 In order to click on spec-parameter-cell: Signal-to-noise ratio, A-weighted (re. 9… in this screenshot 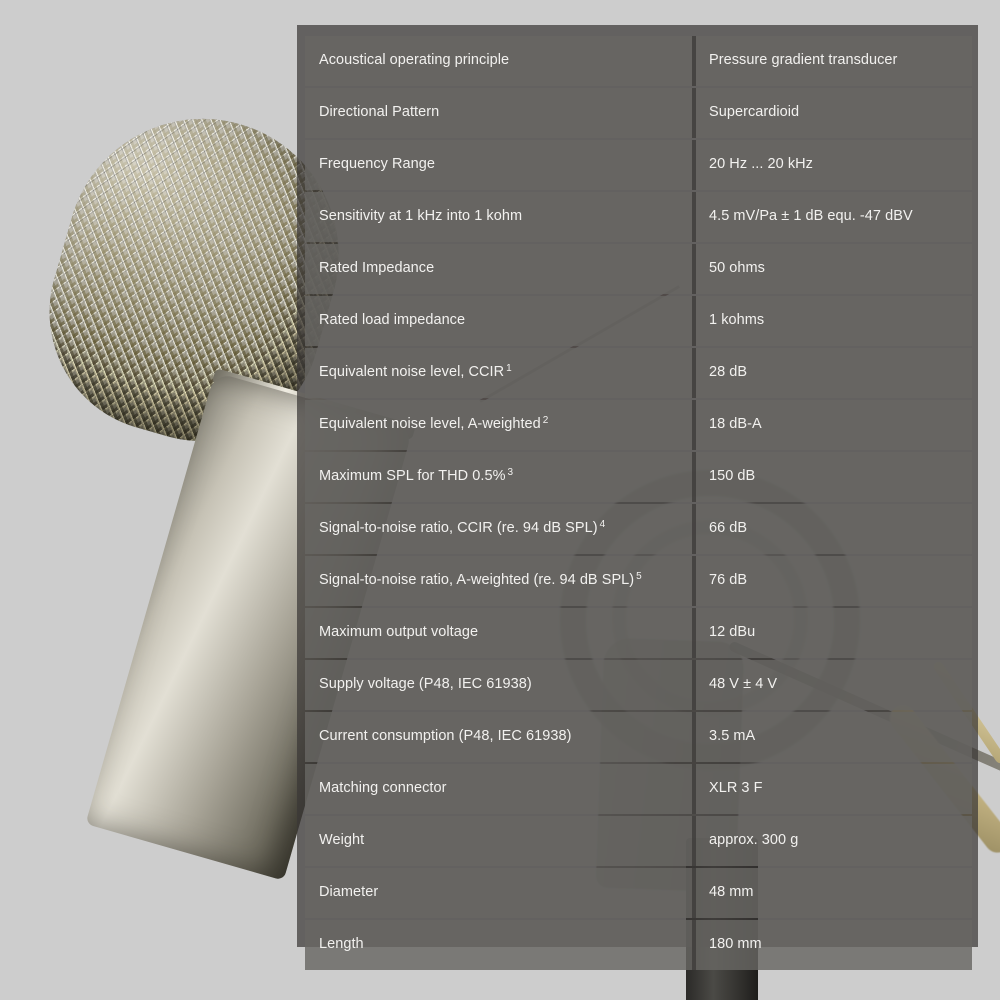, I will do `click(500, 581)`.